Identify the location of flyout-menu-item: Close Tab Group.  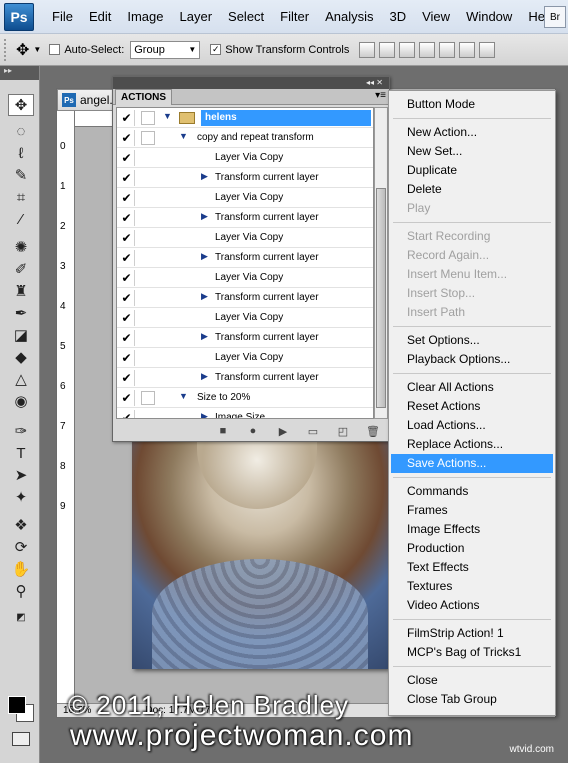
(472, 699).